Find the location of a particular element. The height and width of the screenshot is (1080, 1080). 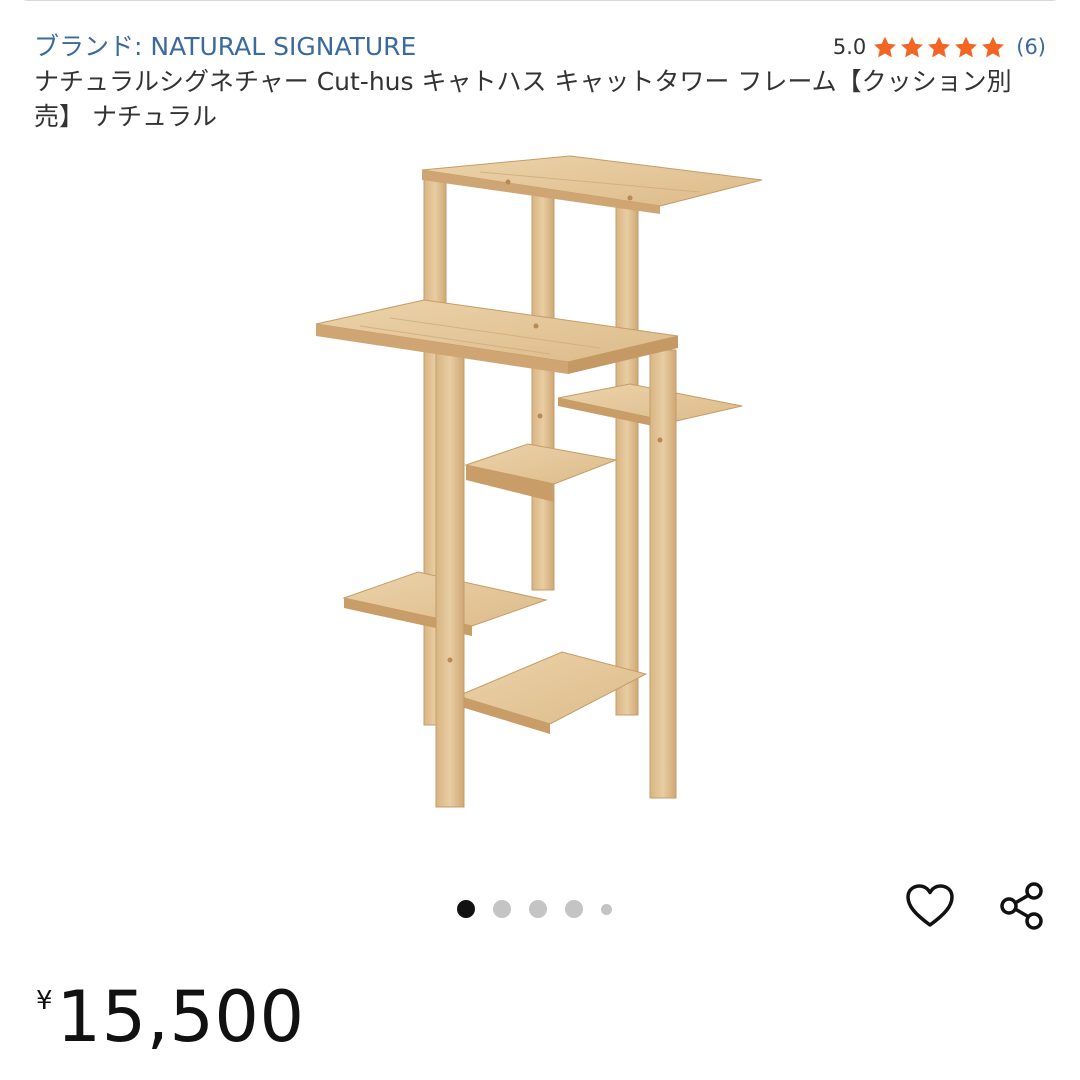

price: ¥ 15,500 is located at coordinates (170, 1017).